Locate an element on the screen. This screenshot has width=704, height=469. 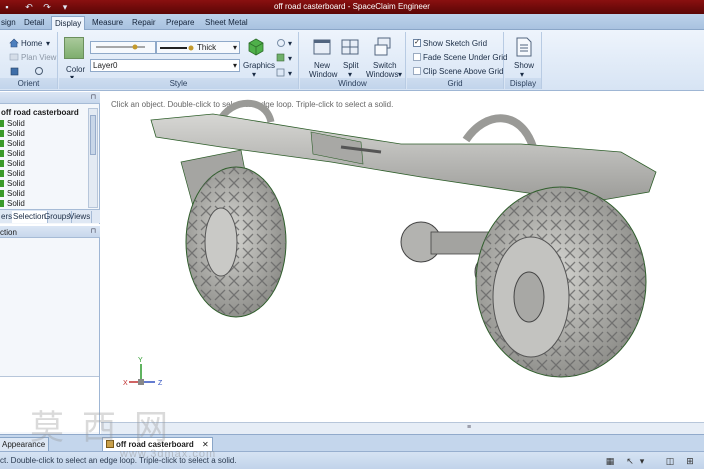
watermark-url: www.3dmax.com is located at coordinates (168, 454).